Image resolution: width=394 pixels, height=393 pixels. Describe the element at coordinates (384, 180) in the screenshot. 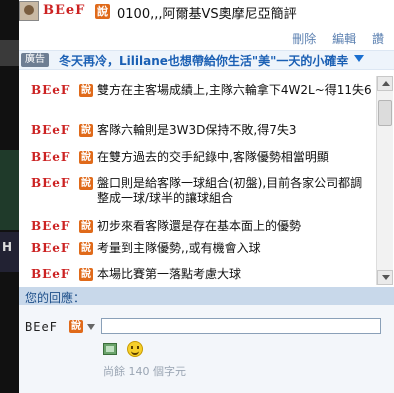

I see `comment-scrollbar` at that location.